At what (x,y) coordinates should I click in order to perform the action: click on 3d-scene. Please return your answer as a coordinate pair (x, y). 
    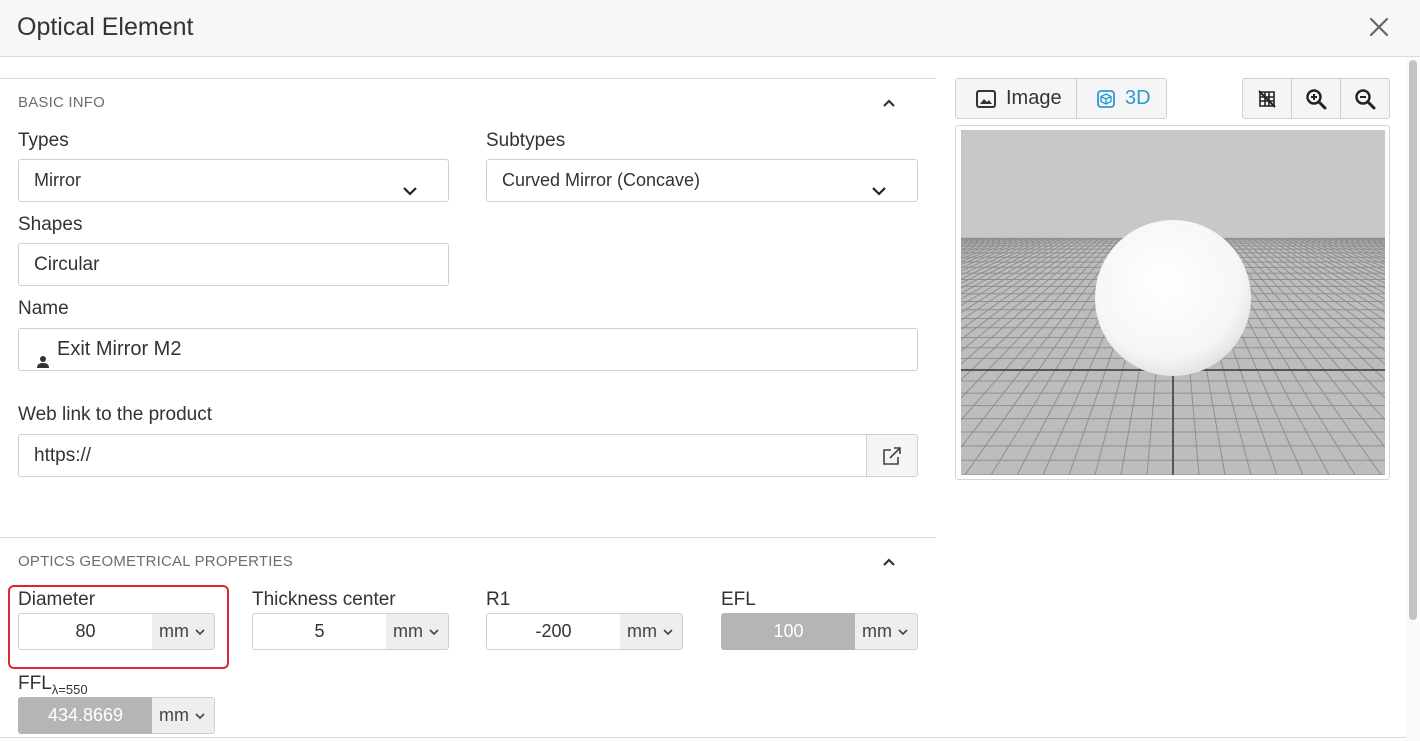
    Looking at the image, I should click on (1173, 302).